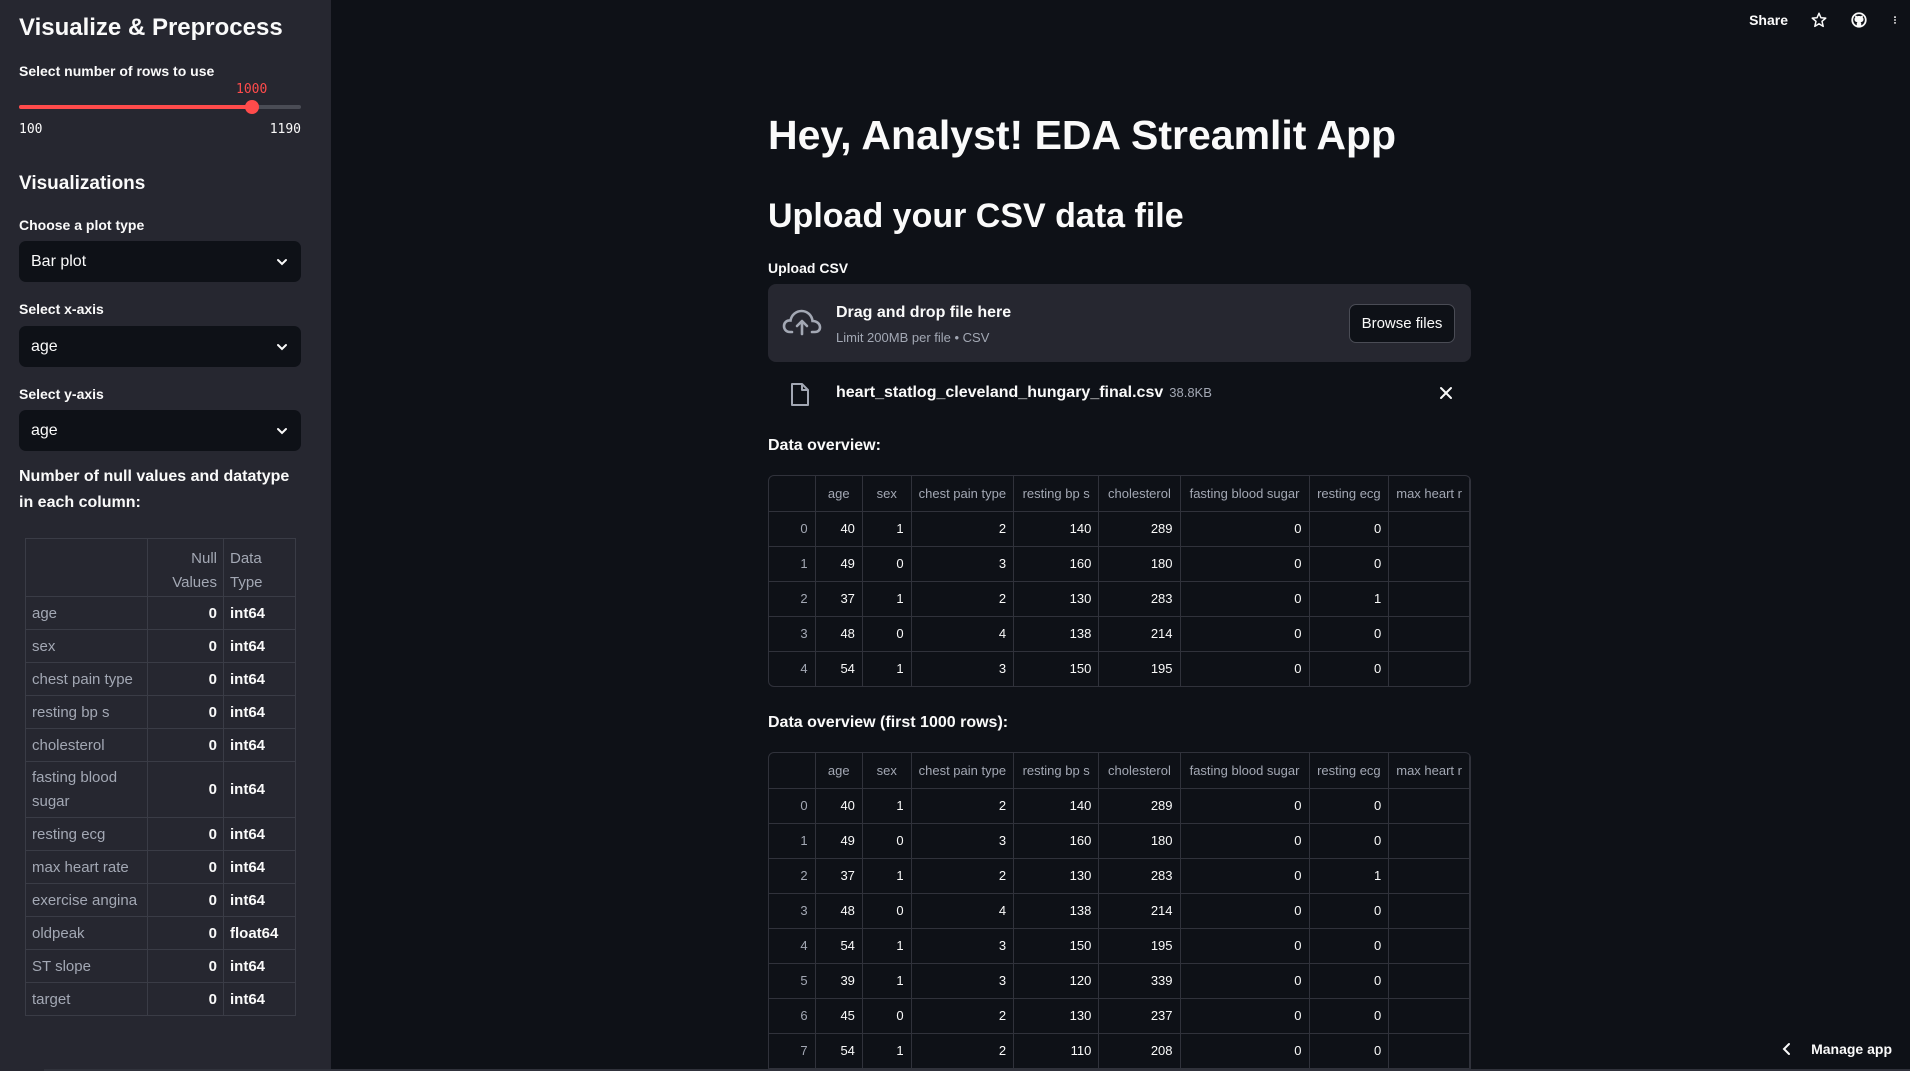 Image resolution: width=1910 pixels, height=1071 pixels. What do you see at coordinates (1139, 1016) in the screenshot?
I see `table-cell: 237` at bounding box center [1139, 1016].